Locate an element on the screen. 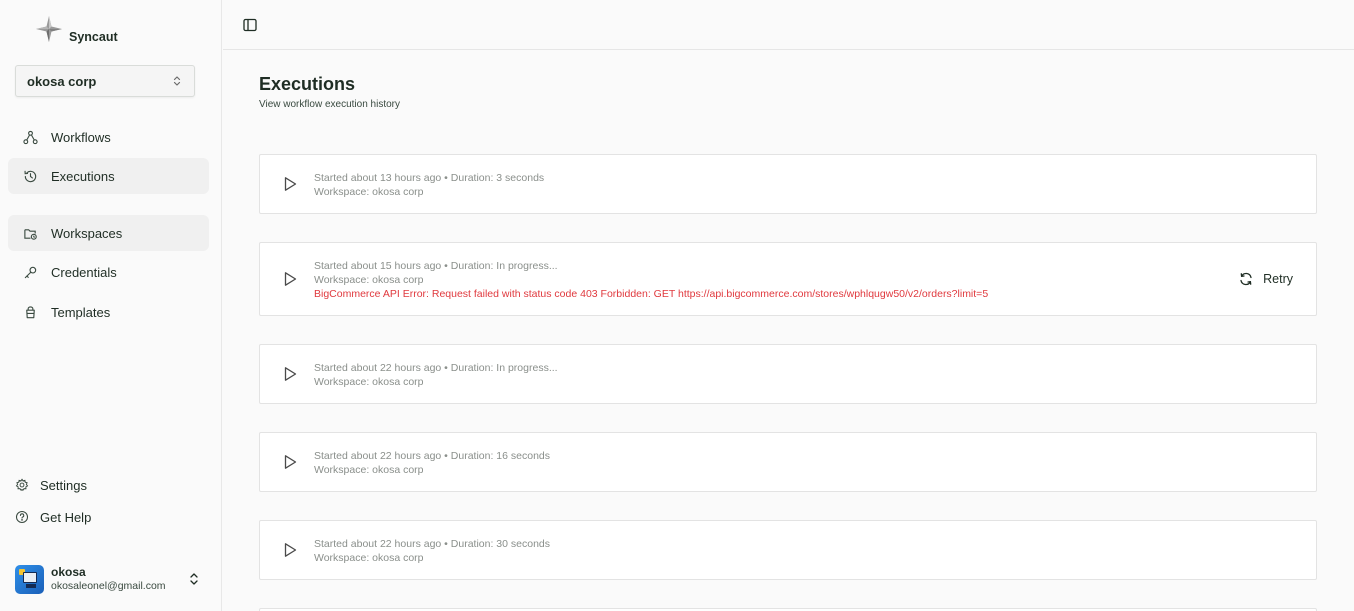 The height and width of the screenshot is (611, 1354). sidebar-item-label: Workspaces is located at coordinates (87, 233).